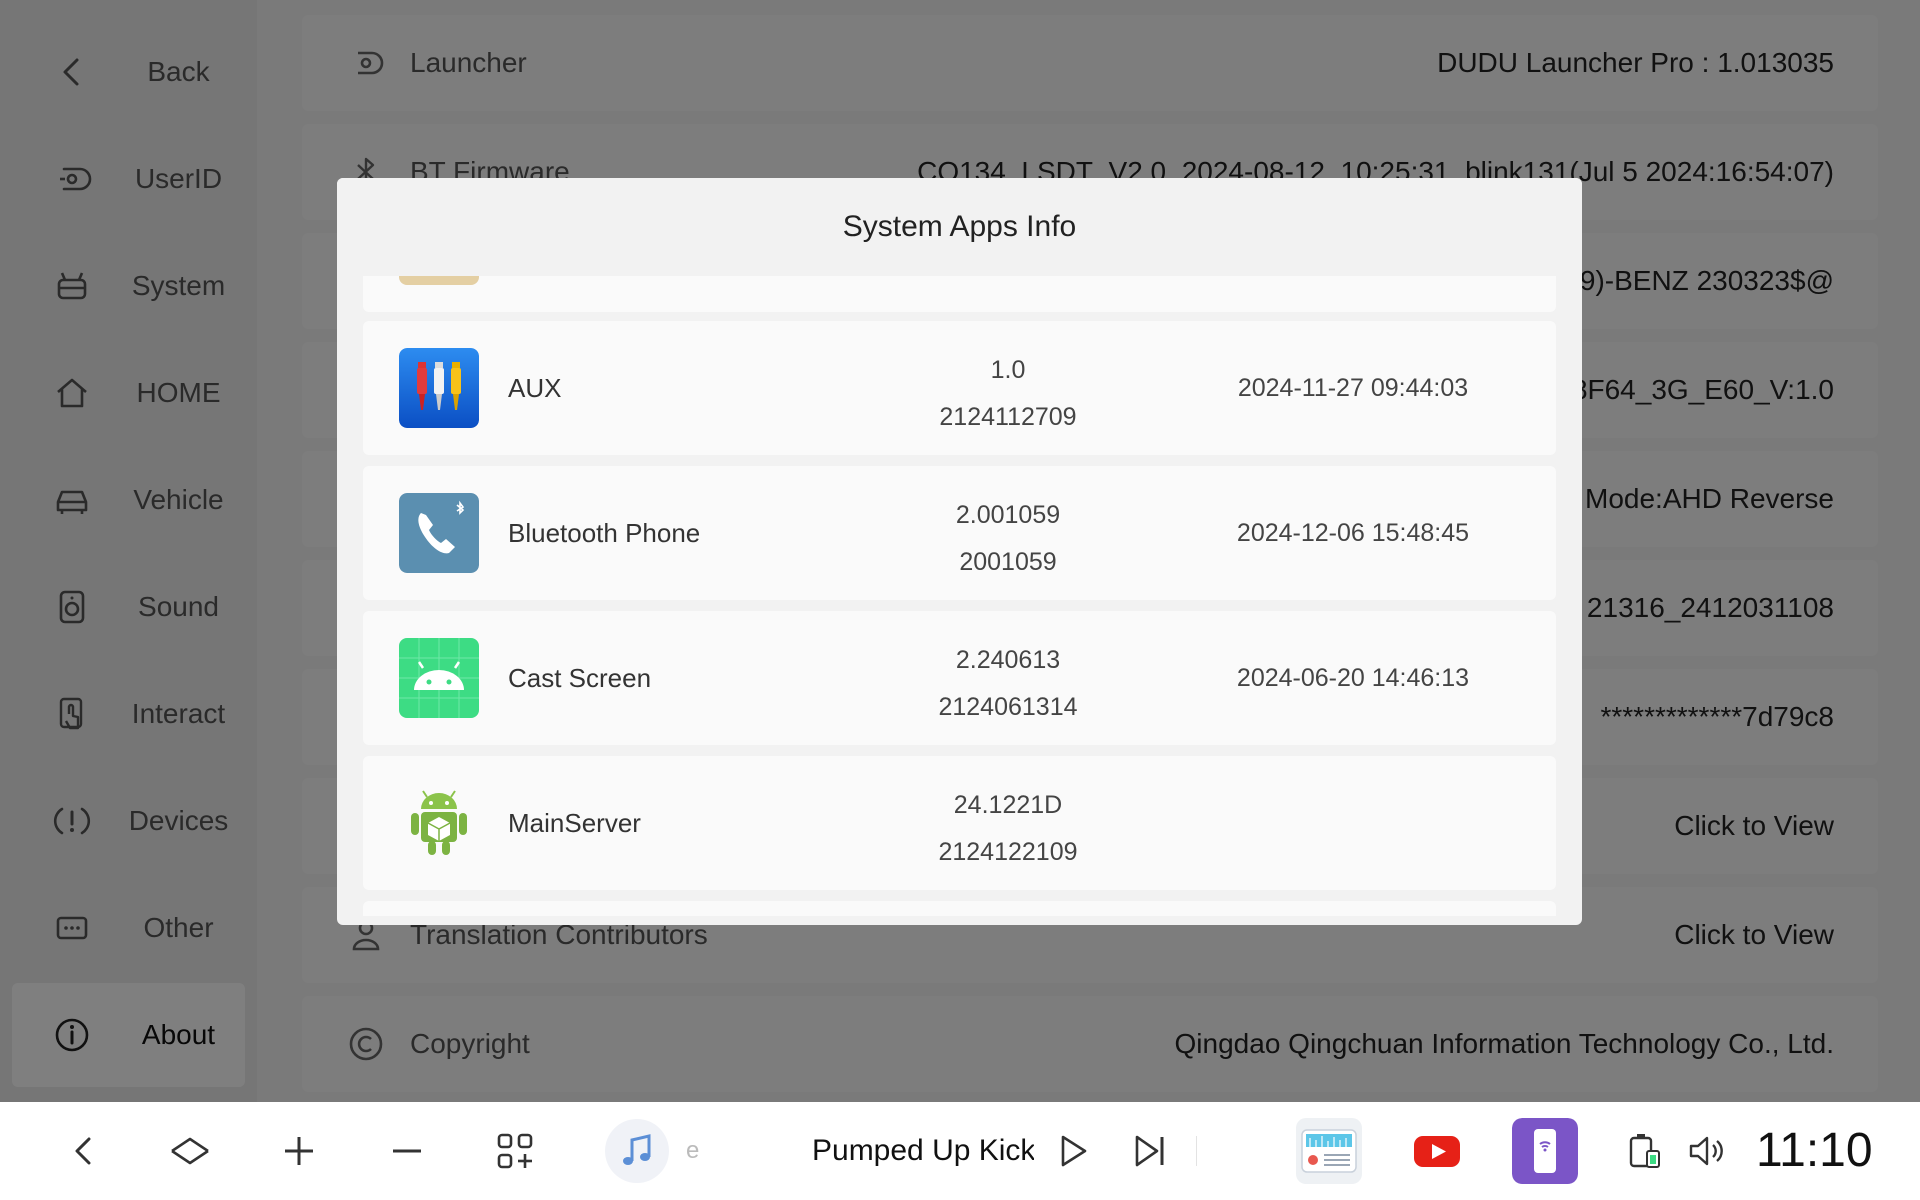 The height and width of the screenshot is (1200, 1920). I want to click on phone-link-app-button, so click(1545, 1151).